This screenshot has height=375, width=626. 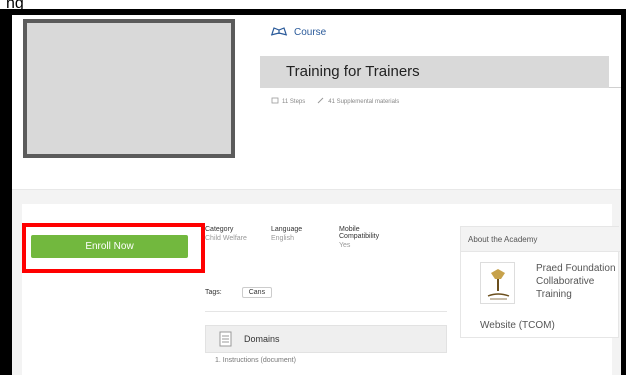 I want to click on tags-row: Tags: Cans, so click(x=239, y=292).